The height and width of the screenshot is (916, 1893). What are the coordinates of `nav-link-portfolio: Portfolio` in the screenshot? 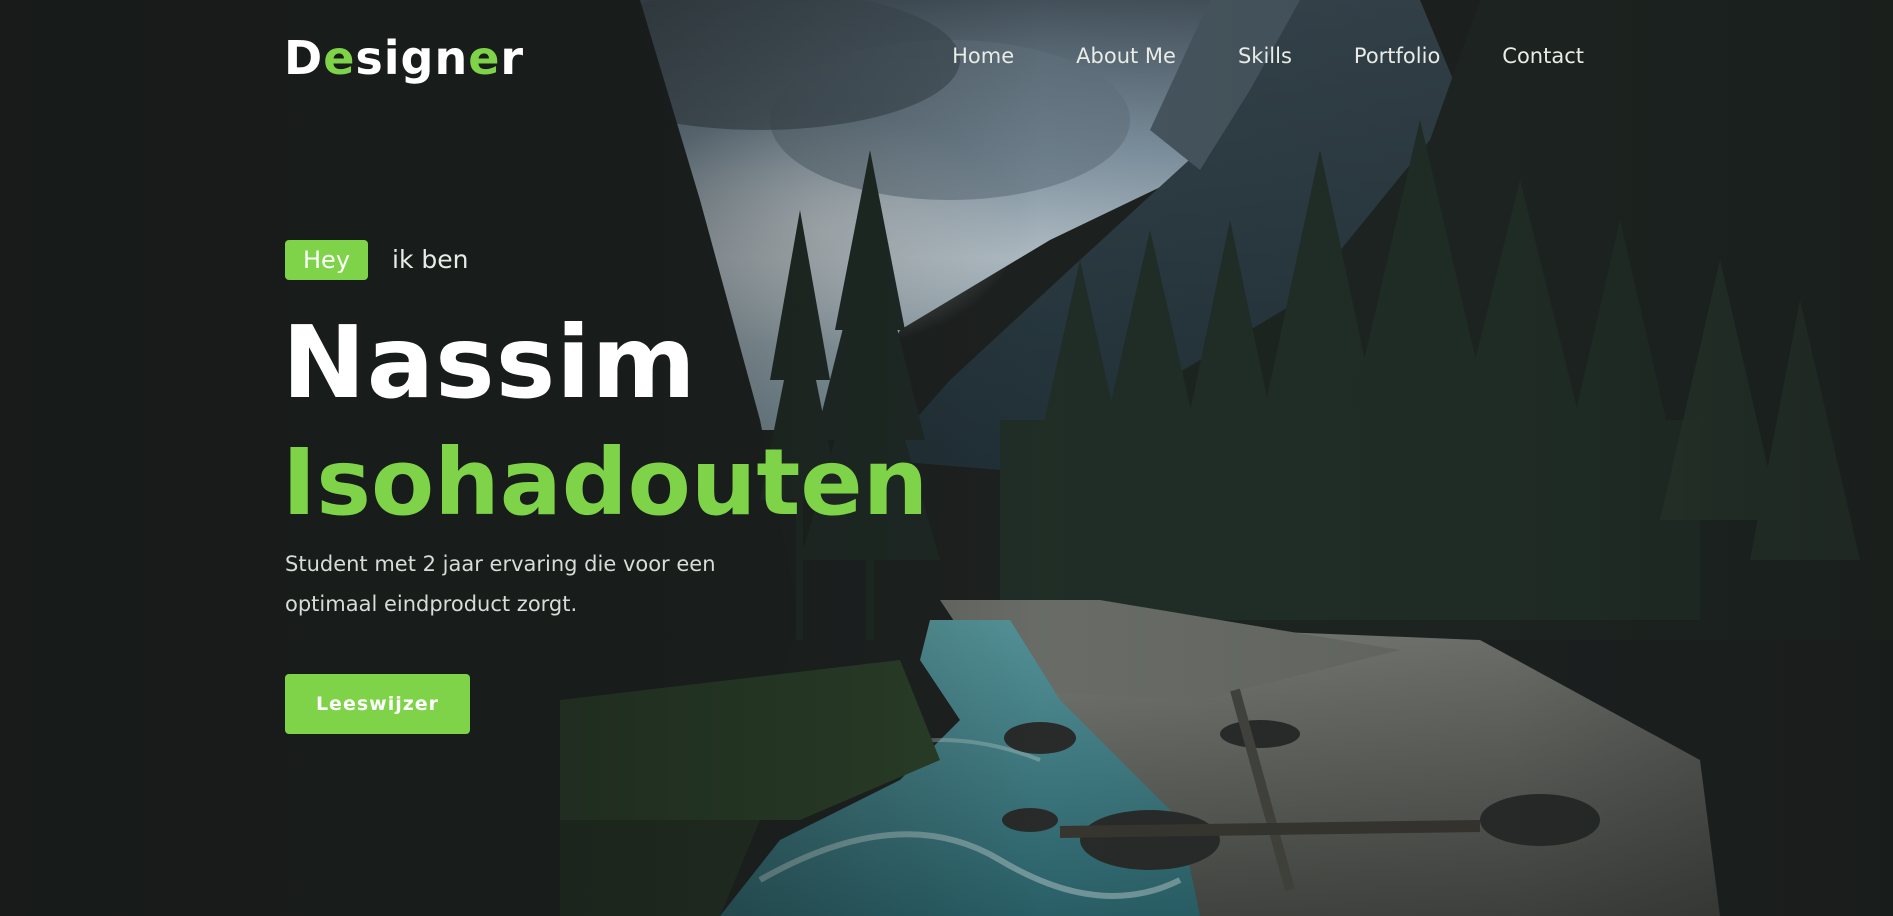 It's located at (1397, 56).